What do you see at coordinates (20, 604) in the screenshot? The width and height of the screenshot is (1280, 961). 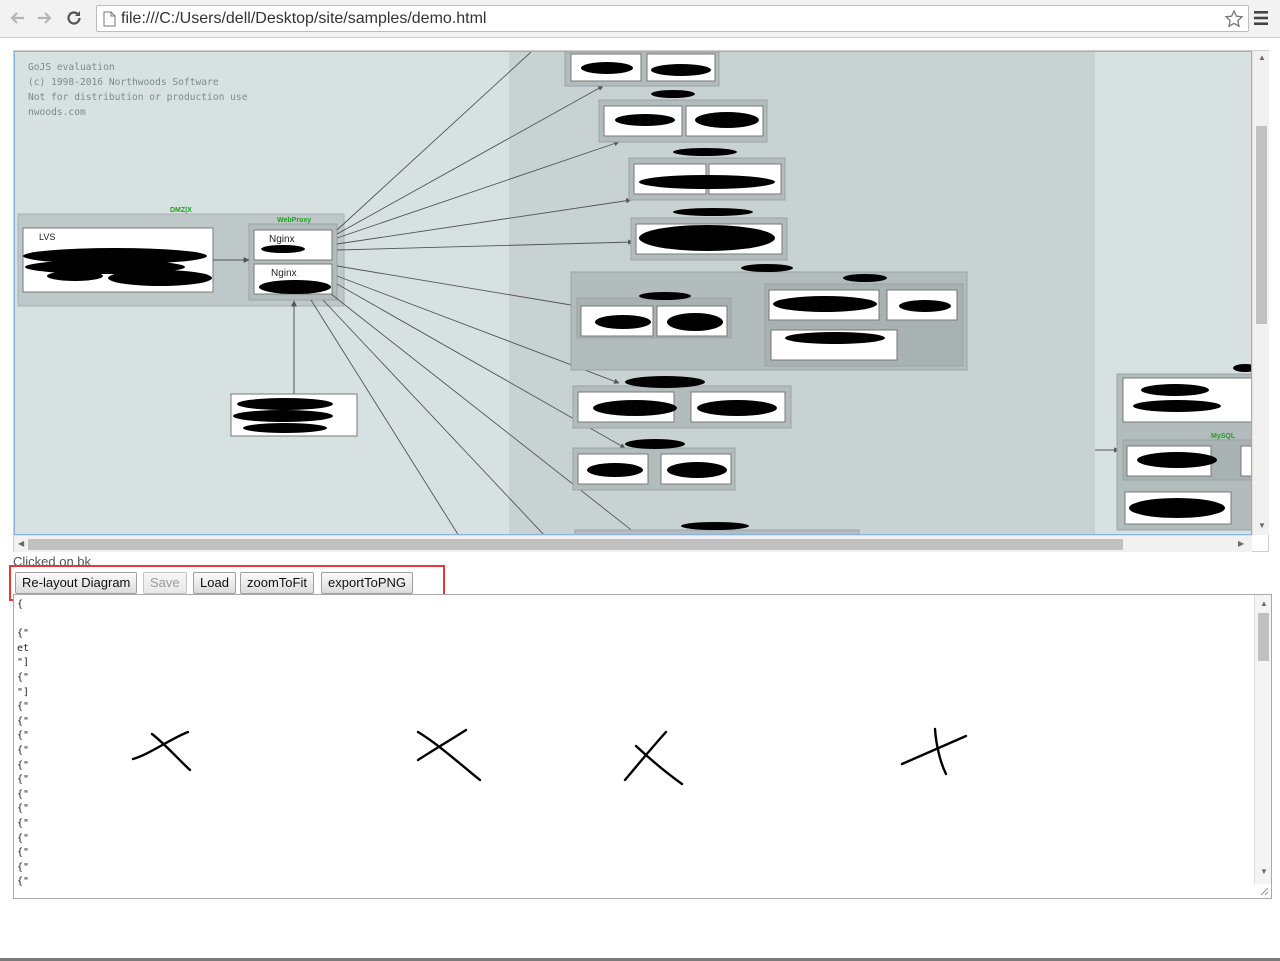 I see `textarea-line: {` at bounding box center [20, 604].